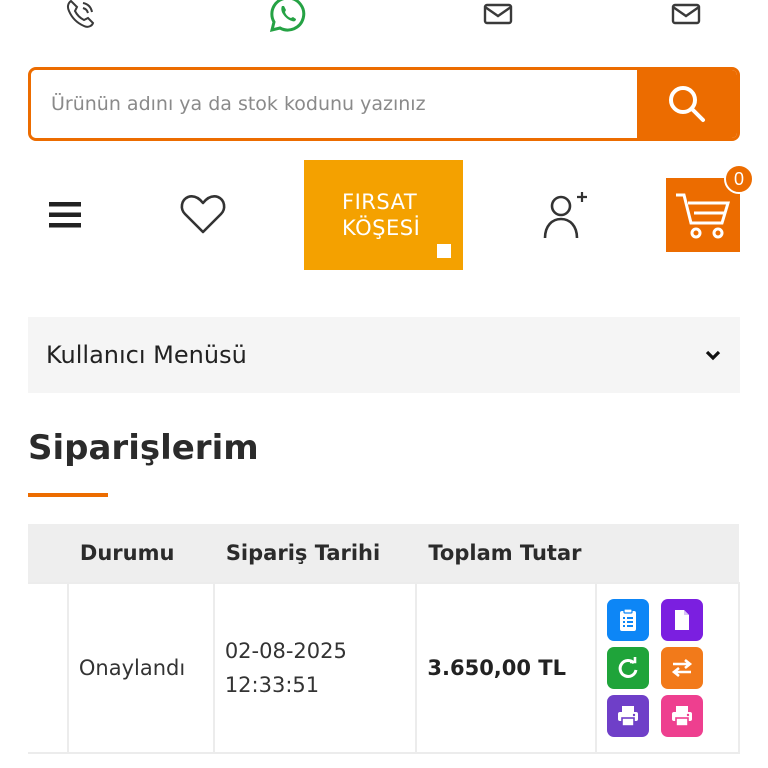 Image resolution: width=768 pixels, height=768 pixels. I want to click on cart-icon, so click(703, 216).